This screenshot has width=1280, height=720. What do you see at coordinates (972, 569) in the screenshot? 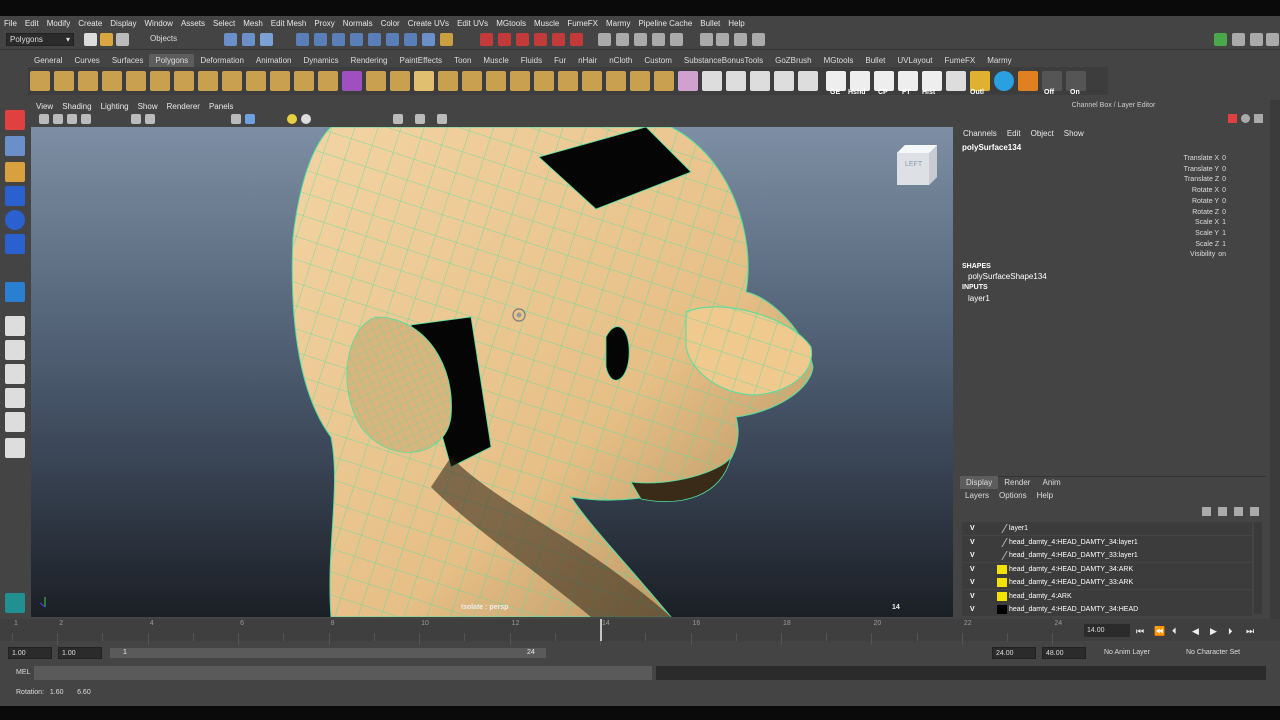
I see `layer-visibility-toggle: V` at bounding box center [972, 569].